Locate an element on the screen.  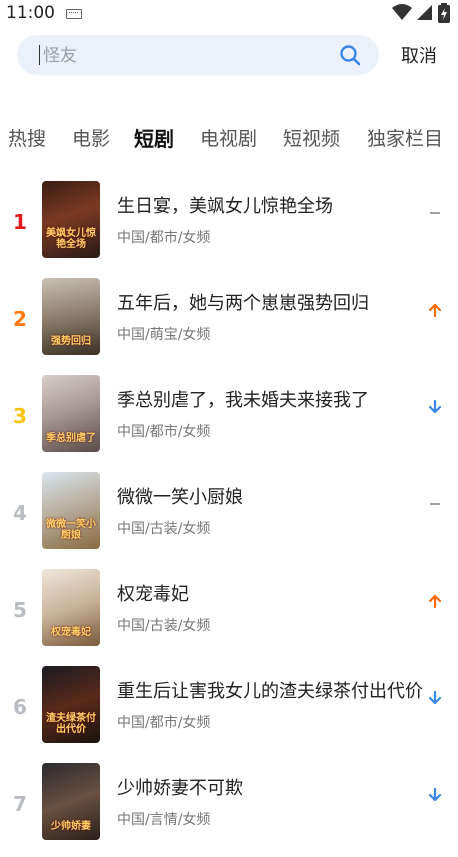
item-title: 微微一笑小厨娘 is located at coordinates (180, 497).